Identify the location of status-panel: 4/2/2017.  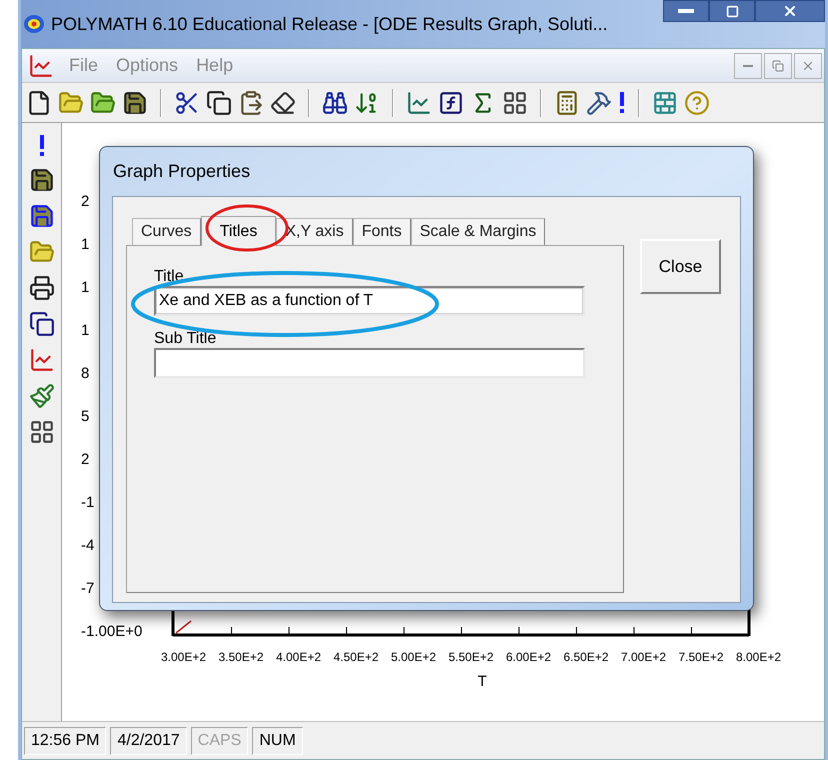
(148, 740).